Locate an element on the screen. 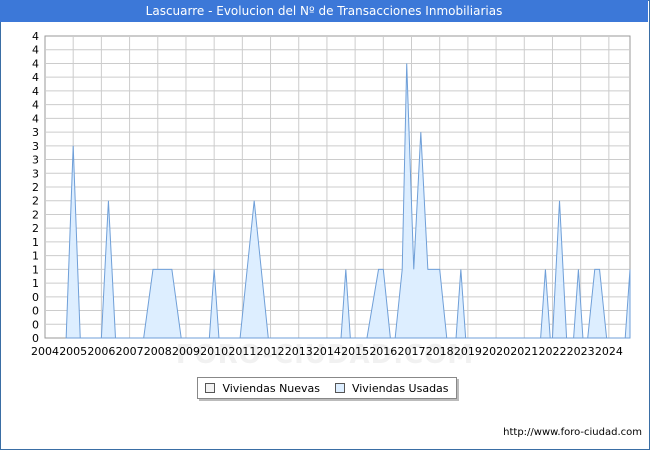 This screenshot has width=650, height=450. legend: Viviendas Nuevas Viviendas Usadas is located at coordinates (327, 388).